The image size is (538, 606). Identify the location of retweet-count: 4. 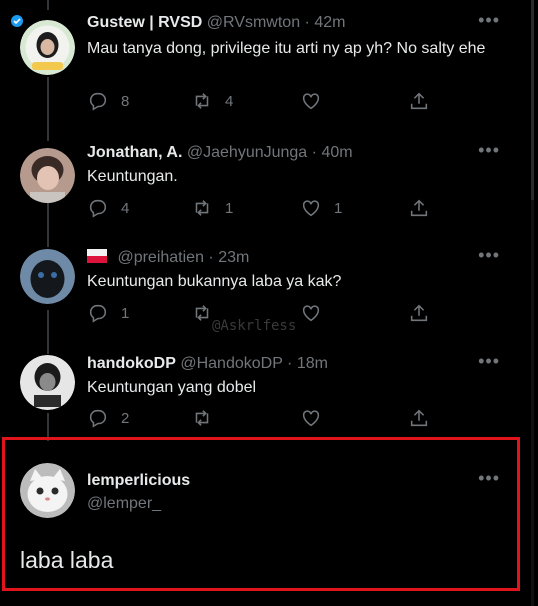
(229, 101).